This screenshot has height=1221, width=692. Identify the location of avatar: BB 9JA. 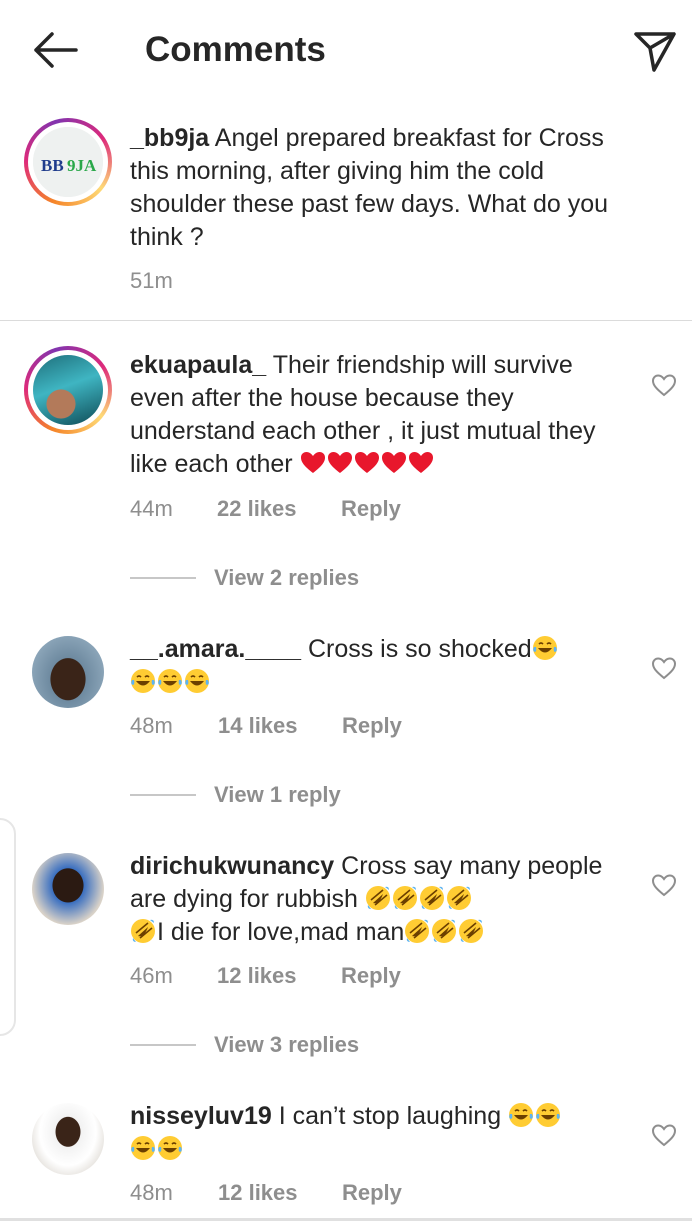
(68, 162).